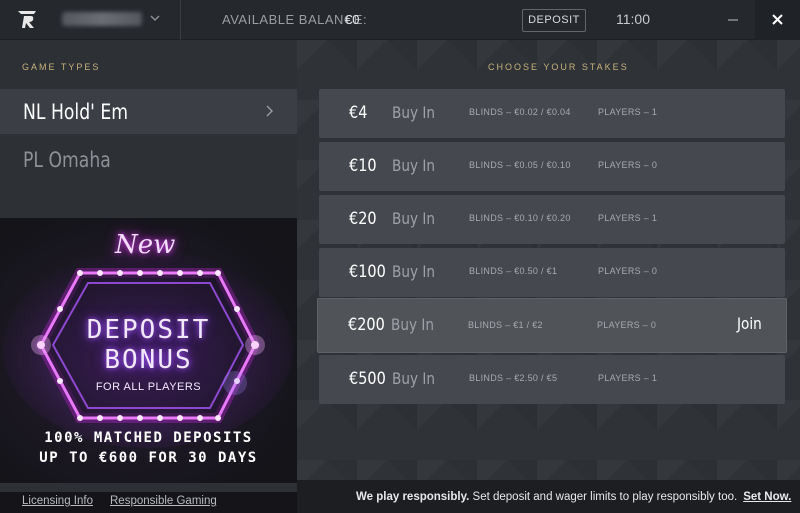  Describe the element at coordinates (733, 19) in the screenshot. I see `minimize-icon` at that location.